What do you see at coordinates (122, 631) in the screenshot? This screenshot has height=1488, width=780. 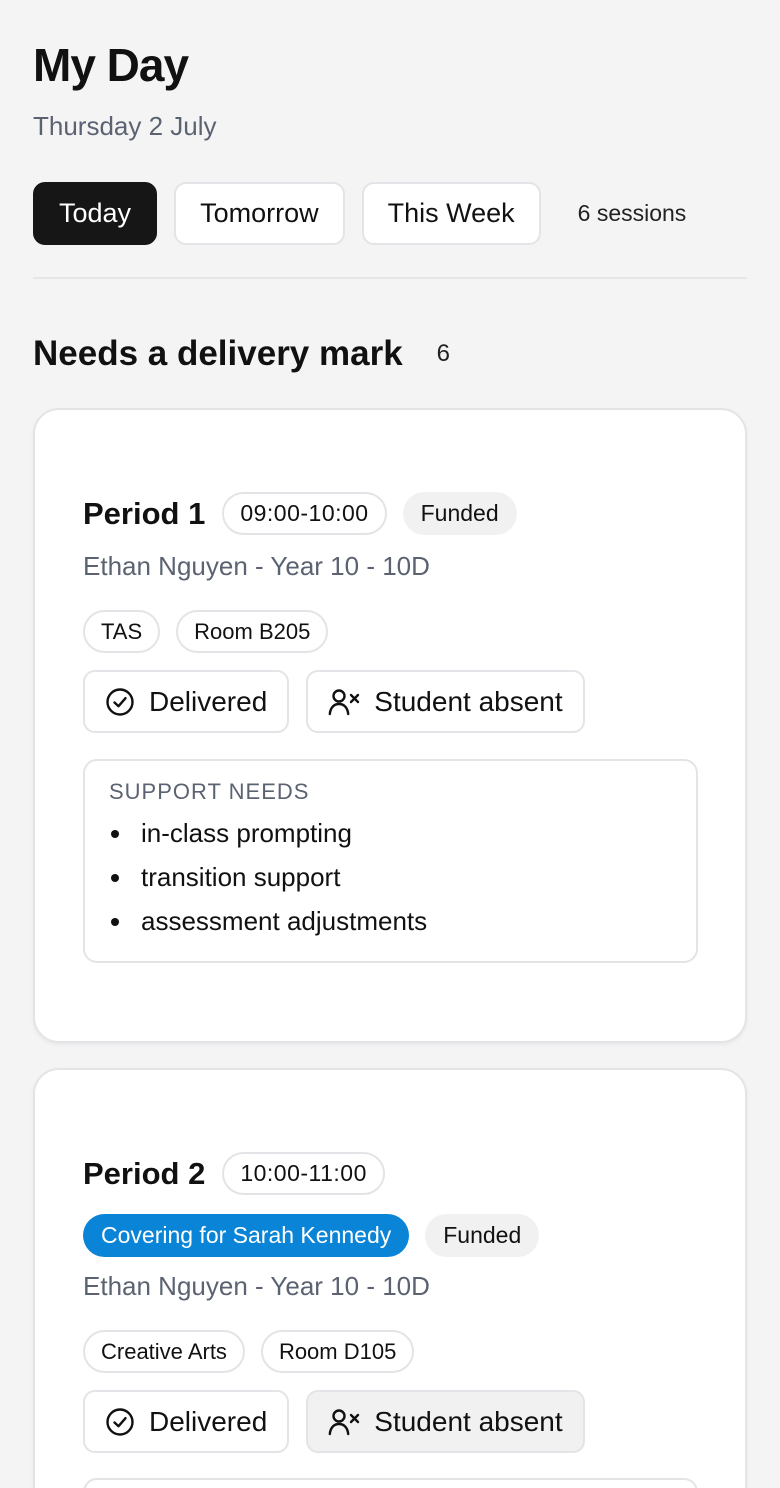 I see `subject-tag: TAS` at bounding box center [122, 631].